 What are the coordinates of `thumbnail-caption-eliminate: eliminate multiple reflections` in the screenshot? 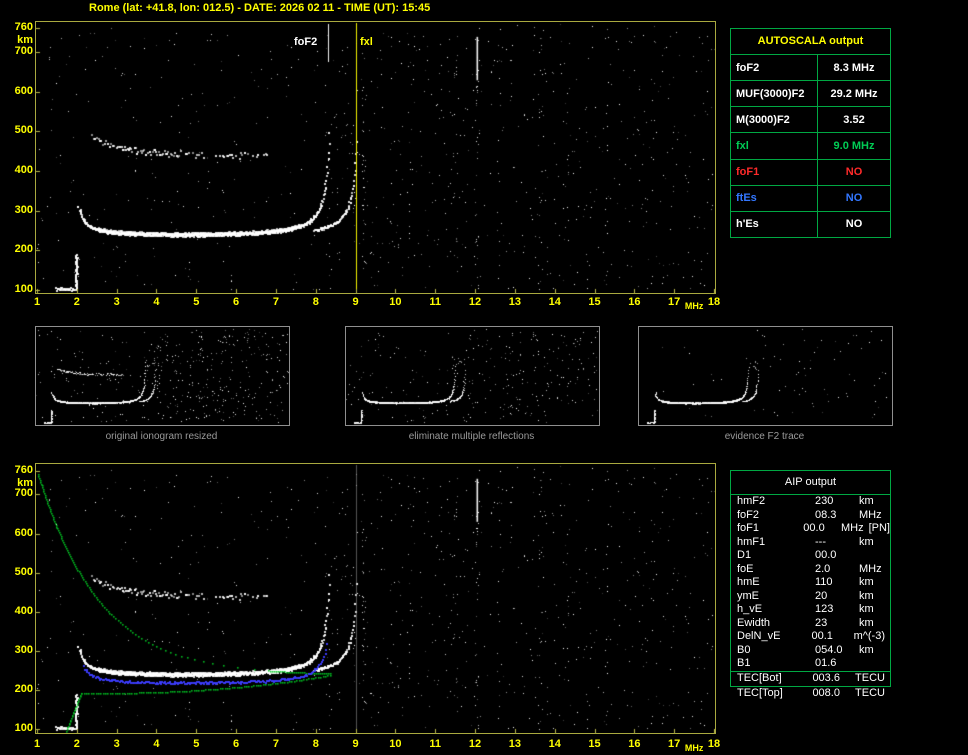 It's located at (471, 436).